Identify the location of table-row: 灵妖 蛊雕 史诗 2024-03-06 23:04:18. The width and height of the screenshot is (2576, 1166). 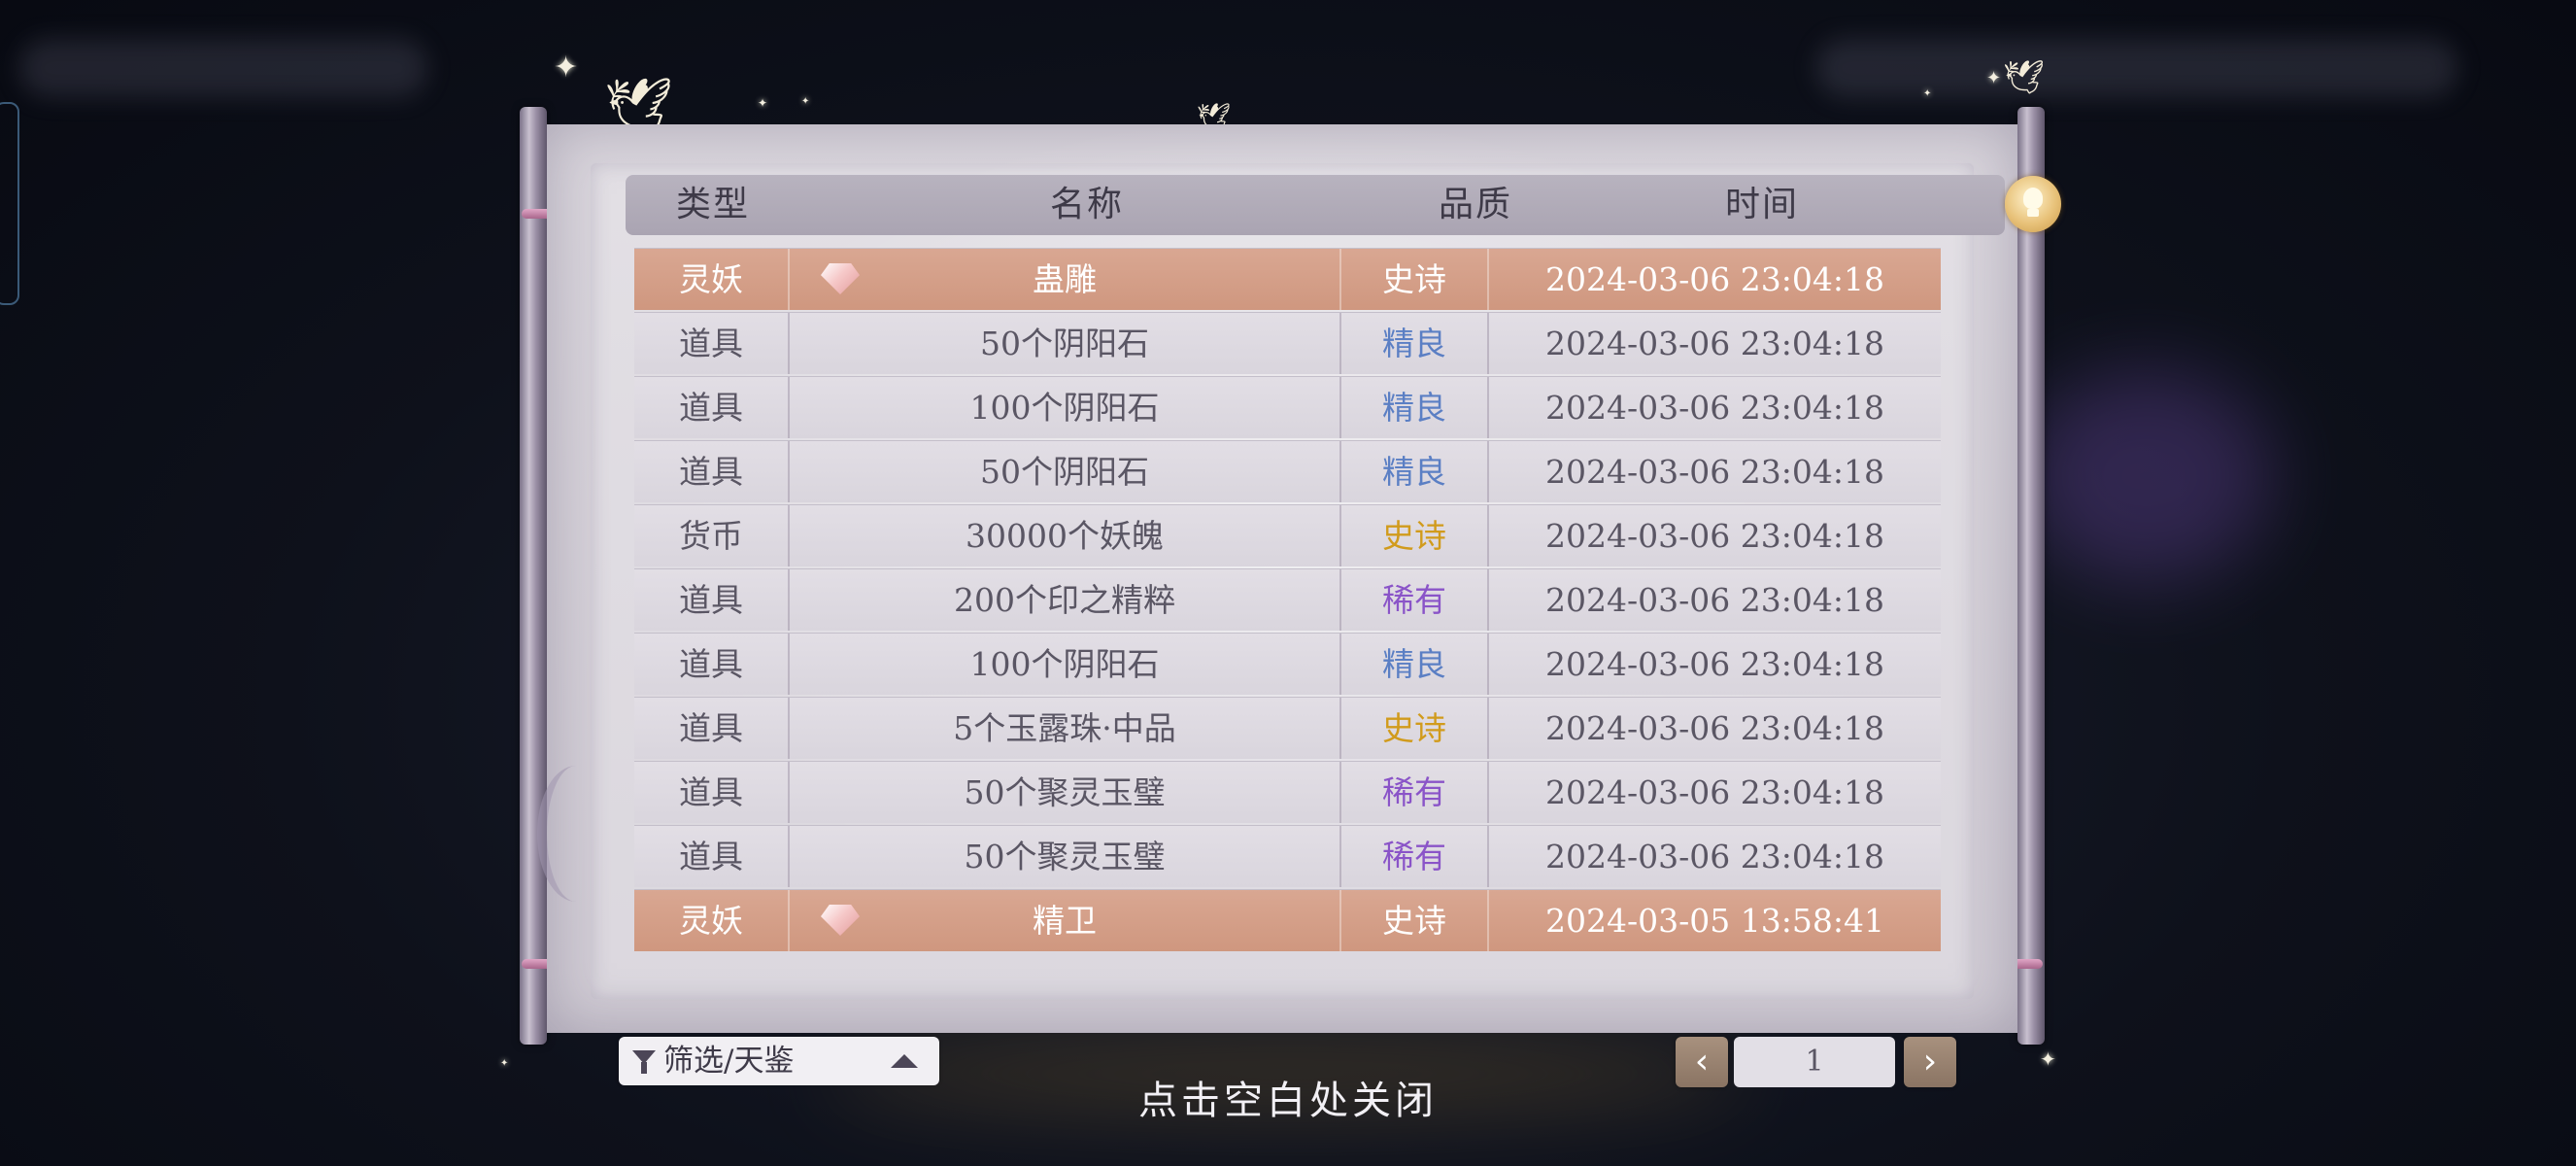
(1287, 279).